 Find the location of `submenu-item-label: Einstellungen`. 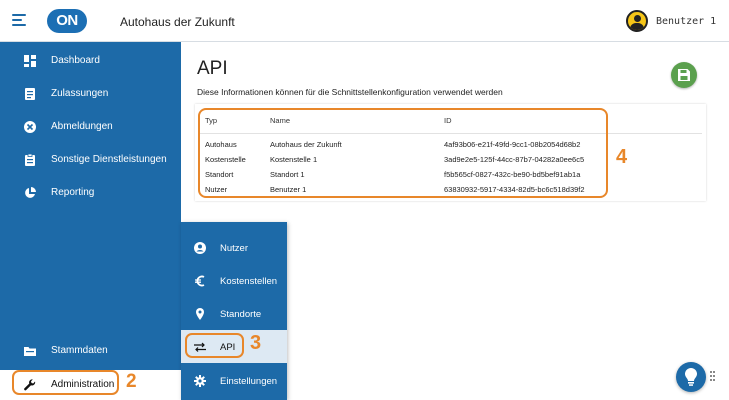

submenu-item-label: Einstellungen is located at coordinates (249, 381).